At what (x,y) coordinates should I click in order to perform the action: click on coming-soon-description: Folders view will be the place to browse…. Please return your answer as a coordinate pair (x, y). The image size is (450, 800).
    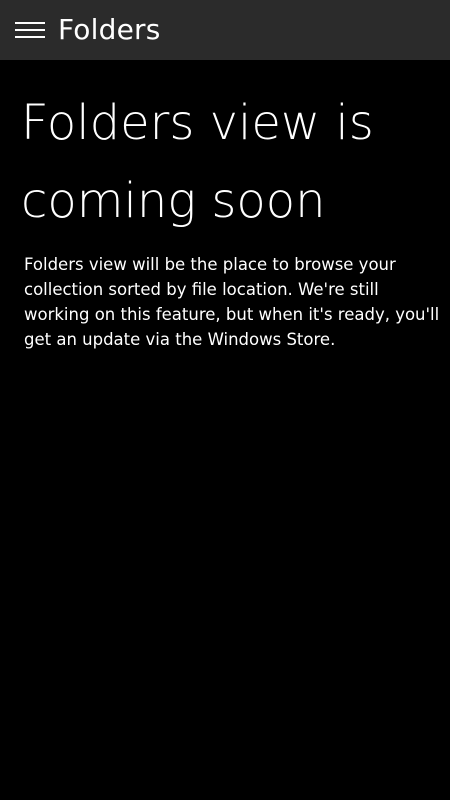
    Looking at the image, I should click on (232, 302).